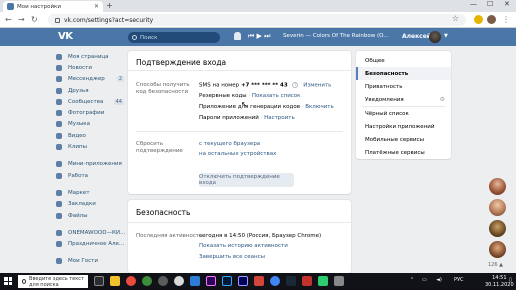  What do you see at coordinates (279, 118) in the screenshot?
I see `configure-link: Настроить` at bounding box center [279, 118].